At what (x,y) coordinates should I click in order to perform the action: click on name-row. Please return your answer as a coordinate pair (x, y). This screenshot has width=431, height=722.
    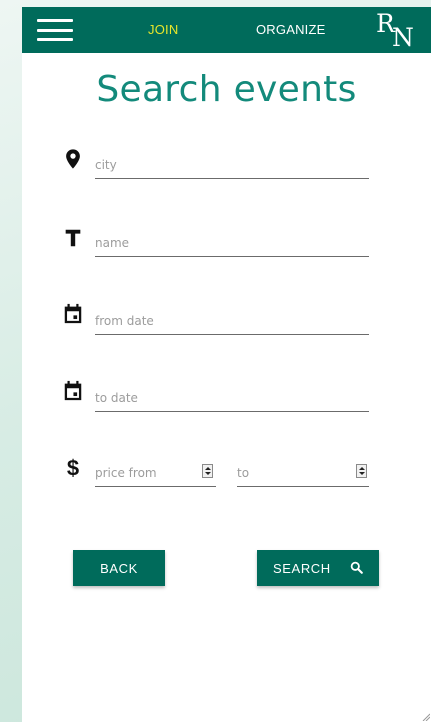
    Looking at the image, I should click on (226, 246).